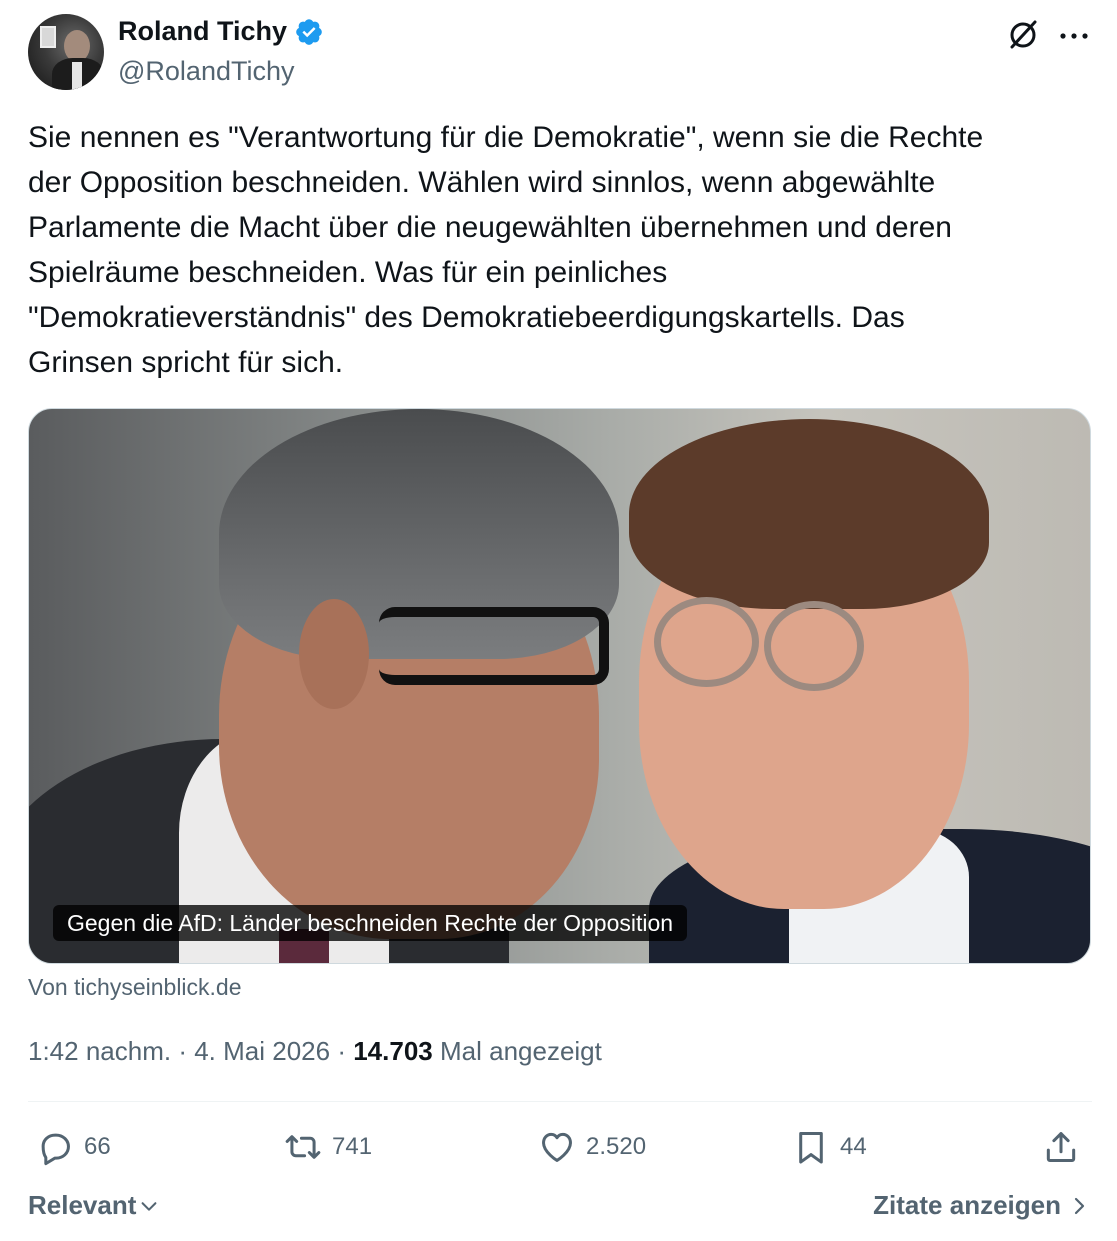  I want to click on reply-icon, so click(55, 1149).